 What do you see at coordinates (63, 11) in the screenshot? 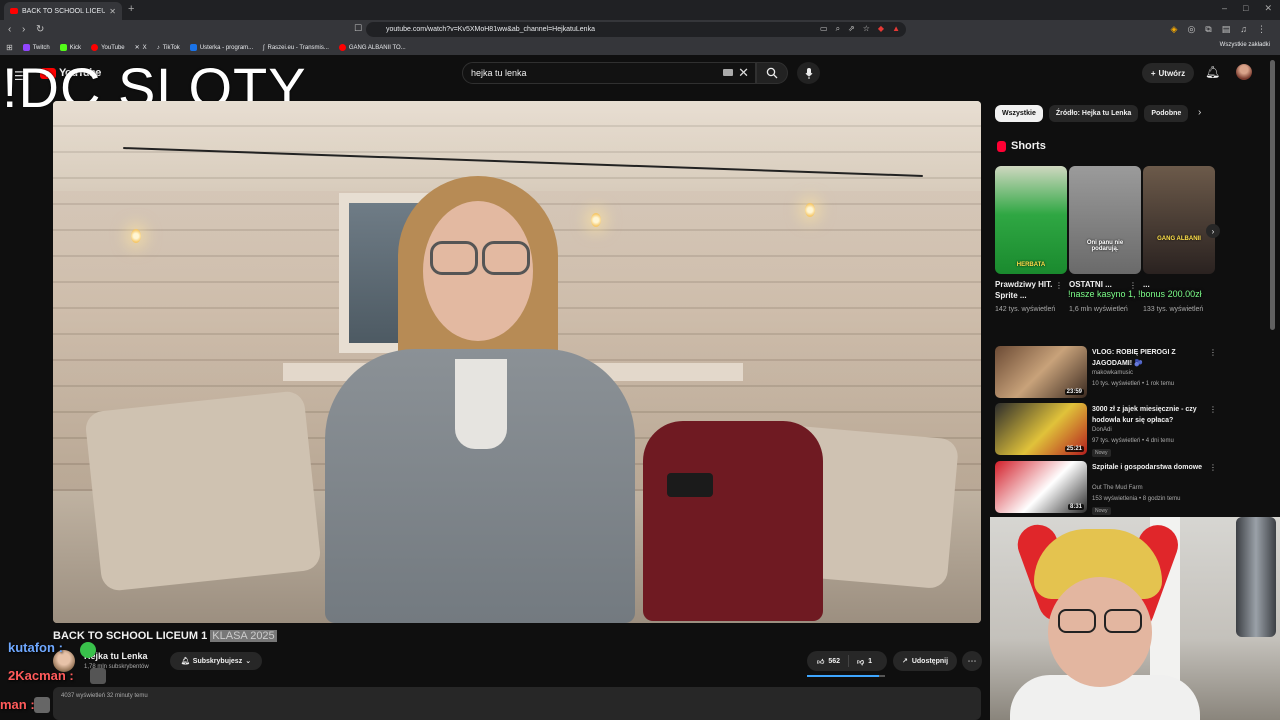
I see `browser-tab: BACK TO SCHOOL LICEUM 1 ✕` at bounding box center [63, 11].